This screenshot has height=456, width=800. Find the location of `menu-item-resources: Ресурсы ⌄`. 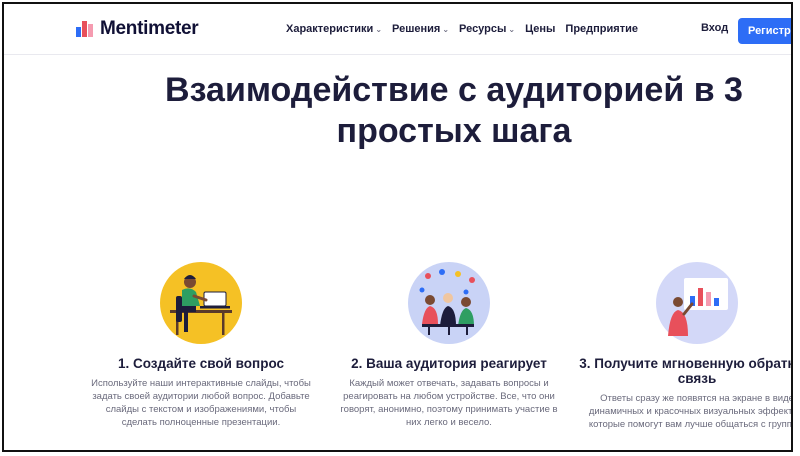

menu-item-resources: Ресурсы ⌄ is located at coordinates (487, 29).